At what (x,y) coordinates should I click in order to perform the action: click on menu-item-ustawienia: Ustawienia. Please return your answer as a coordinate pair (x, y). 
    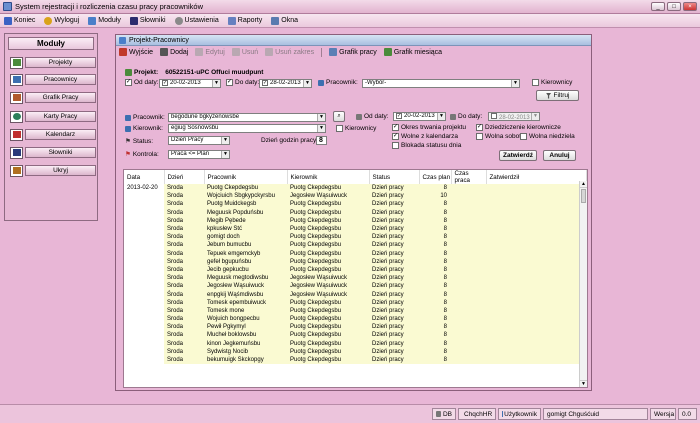
    Looking at the image, I should click on (196, 20).